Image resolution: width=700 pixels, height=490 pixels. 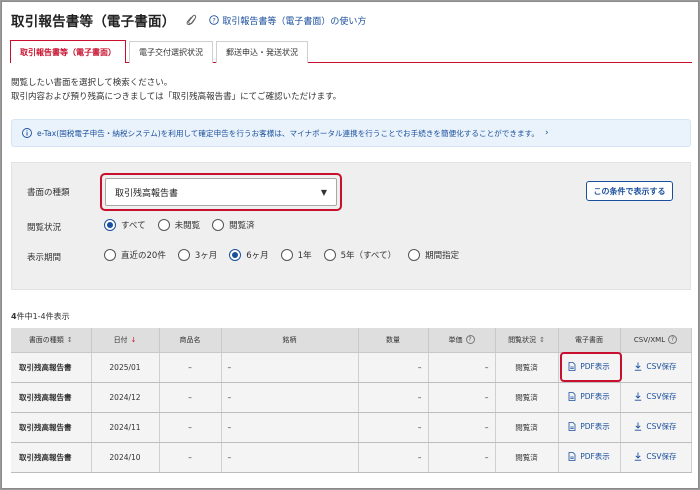 I want to click on col-status: 閲覧状況 ↕, so click(x=527, y=340).